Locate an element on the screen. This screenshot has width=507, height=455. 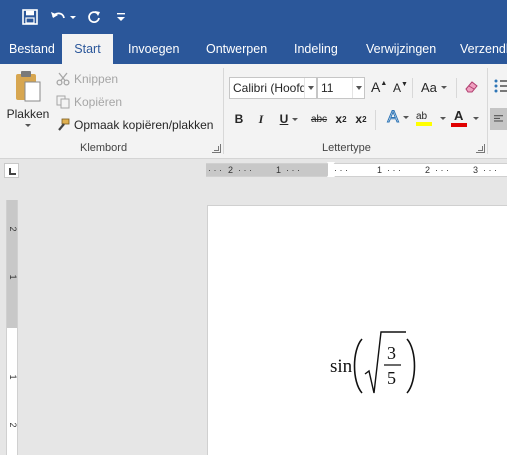
tab-ontwerpen: Ontwerpen is located at coordinates (236, 49).